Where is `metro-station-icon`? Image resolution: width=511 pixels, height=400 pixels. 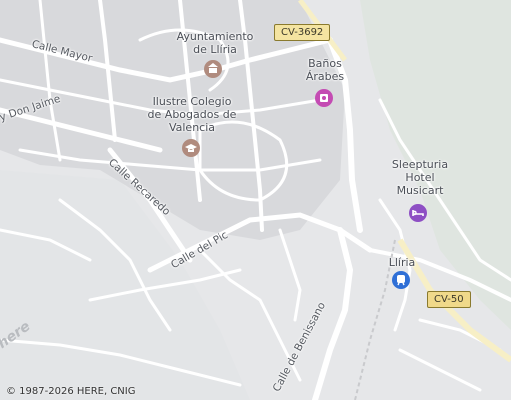
metro-station-icon is located at coordinates (401, 280).